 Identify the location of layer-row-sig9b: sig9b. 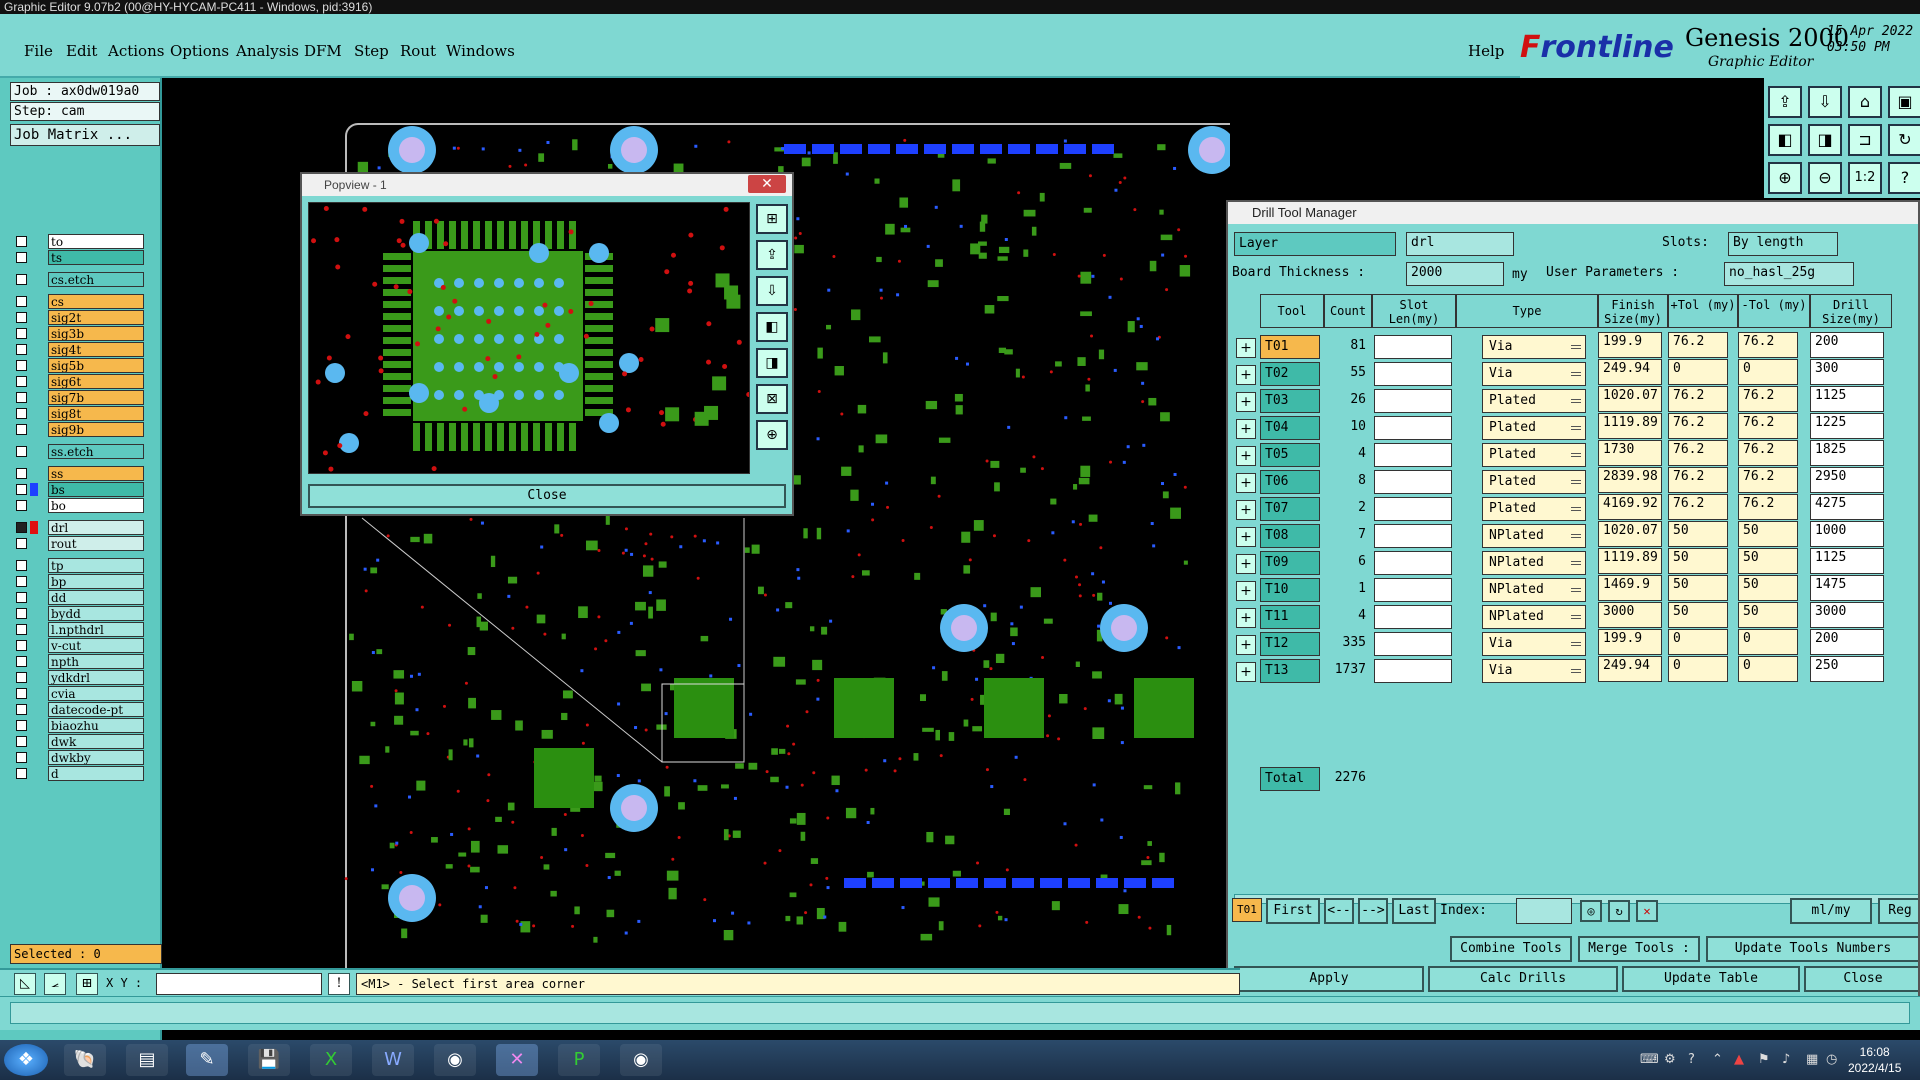
(79, 429).